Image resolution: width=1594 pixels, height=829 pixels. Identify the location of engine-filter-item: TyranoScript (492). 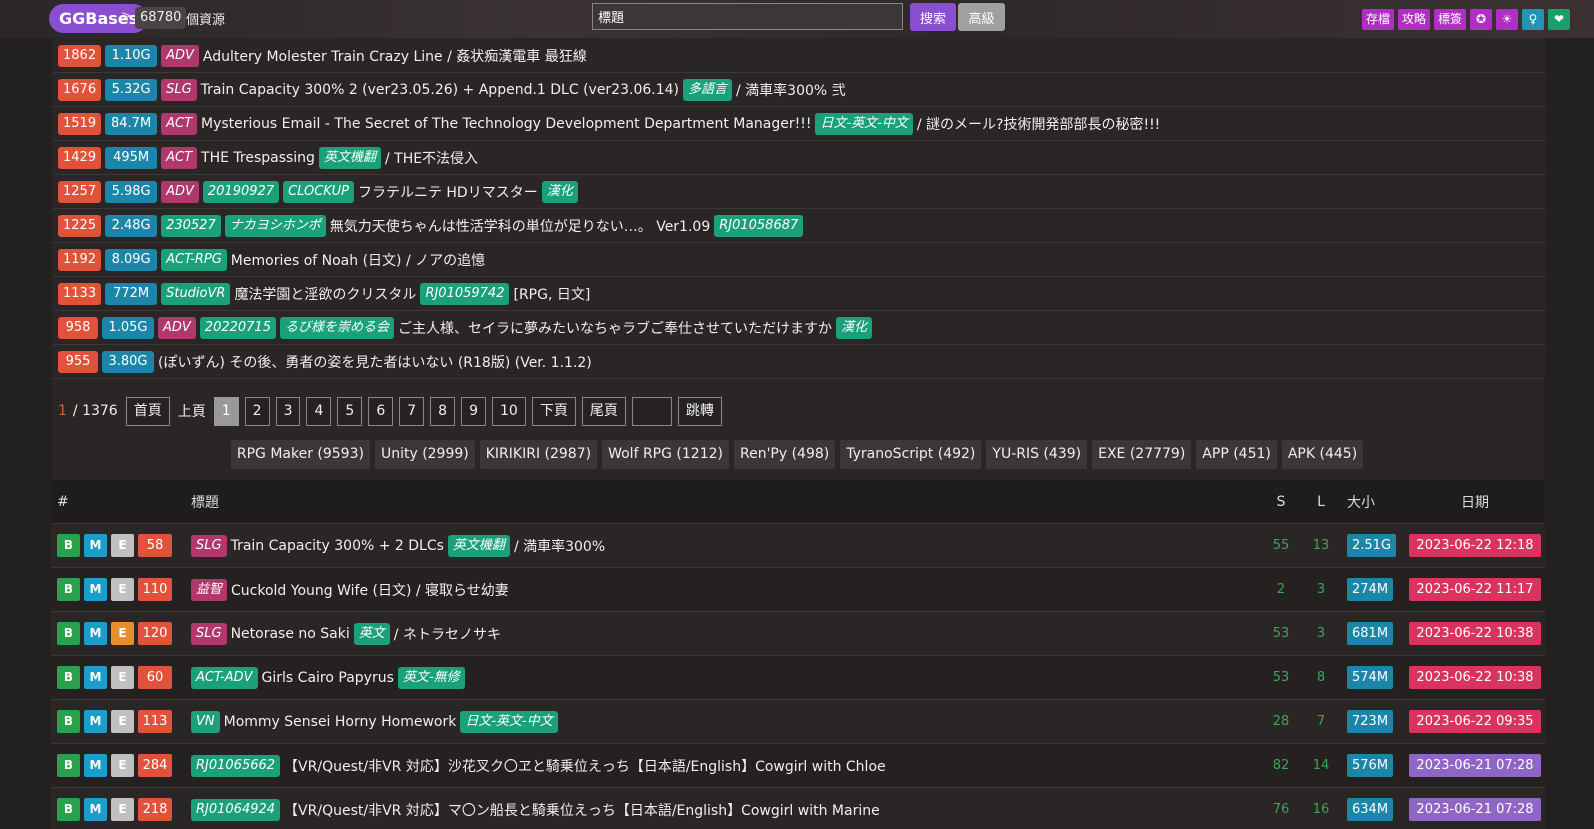
(911, 454).